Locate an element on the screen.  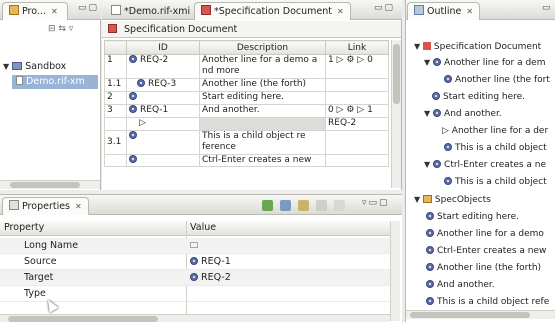
outline-item: Another line for a demo is located at coordinates (485, 234).